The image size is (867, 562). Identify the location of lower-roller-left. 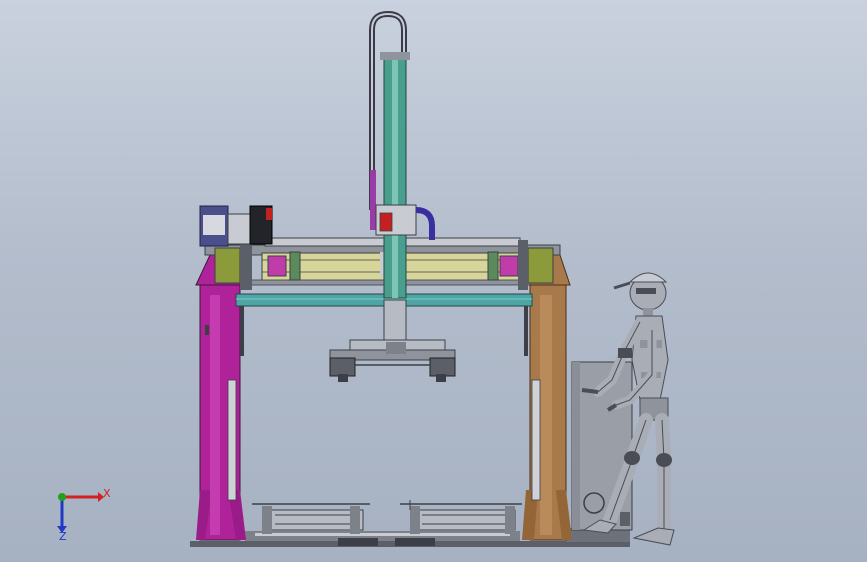
(311, 518).